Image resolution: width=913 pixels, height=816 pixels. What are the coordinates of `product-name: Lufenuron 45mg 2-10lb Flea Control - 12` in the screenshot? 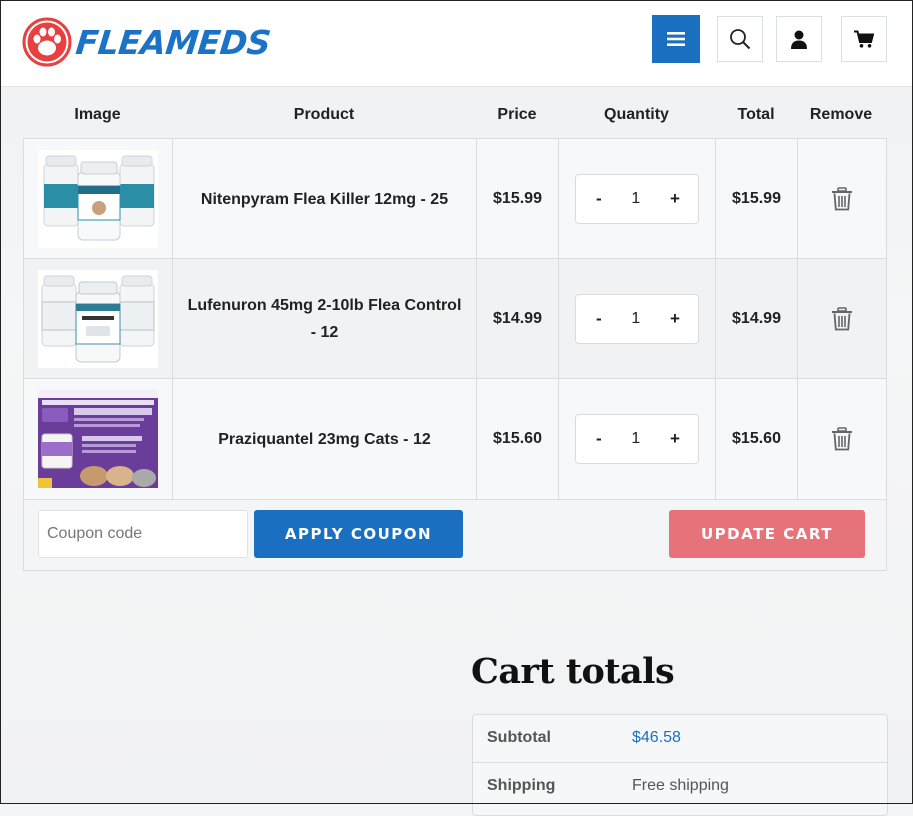 It's located at (325, 319).